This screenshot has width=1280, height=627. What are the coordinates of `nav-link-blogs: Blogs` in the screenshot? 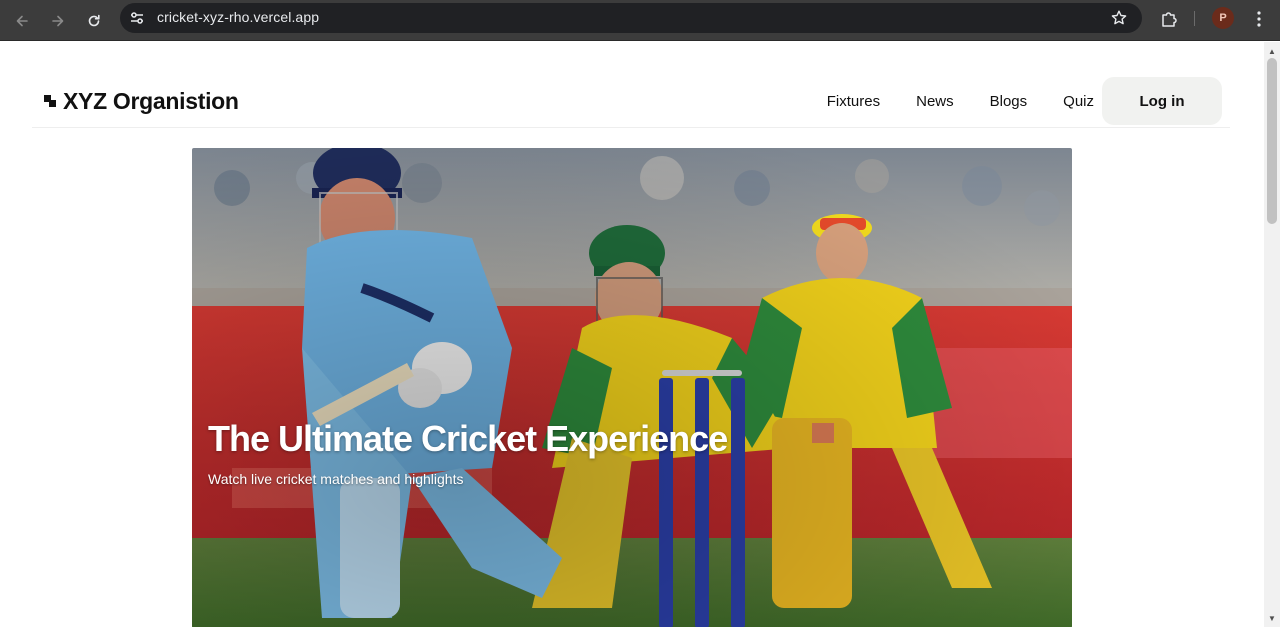 It's located at (1009, 101).